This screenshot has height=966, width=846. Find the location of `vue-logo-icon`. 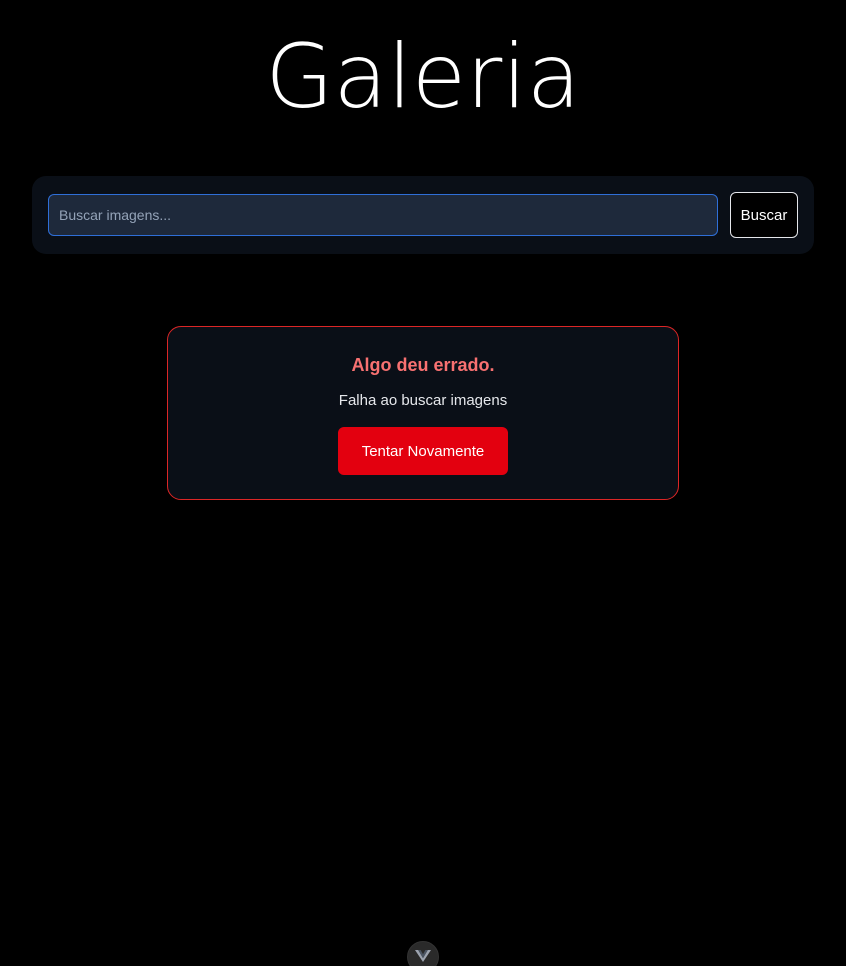

vue-logo-icon is located at coordinates (423, 956).